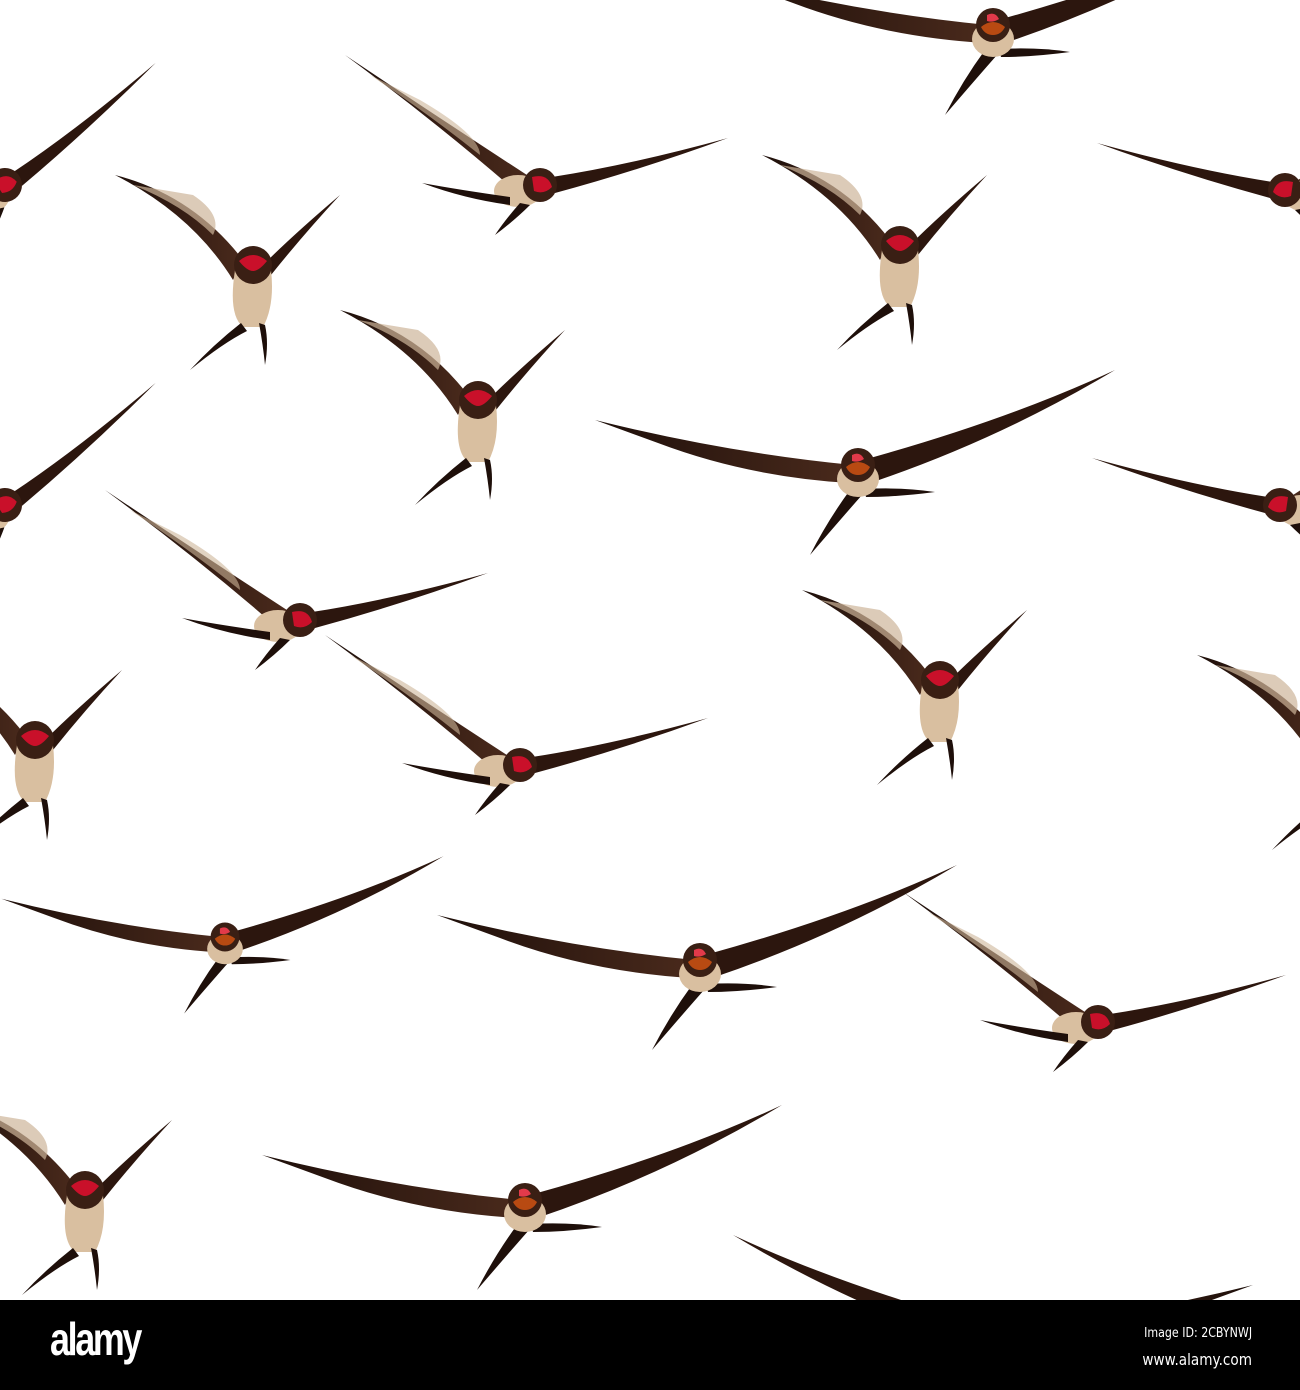  I want to click on watermark-footer: alamy Image ID: 2CBYNWJ www.alamy.com, so click(650, 1345).